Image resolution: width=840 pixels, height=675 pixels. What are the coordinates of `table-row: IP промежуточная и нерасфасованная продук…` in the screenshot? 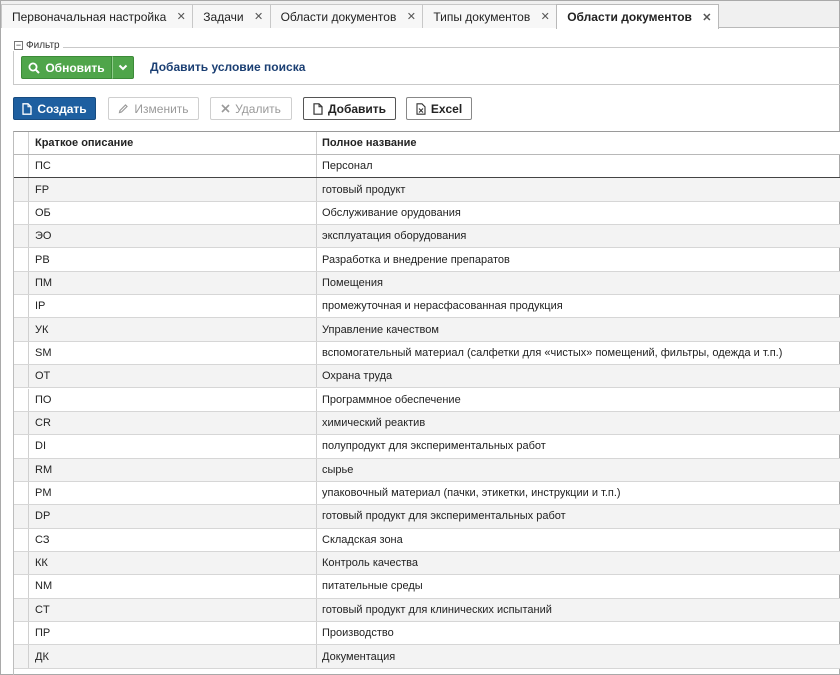 It's located at (427, 307).